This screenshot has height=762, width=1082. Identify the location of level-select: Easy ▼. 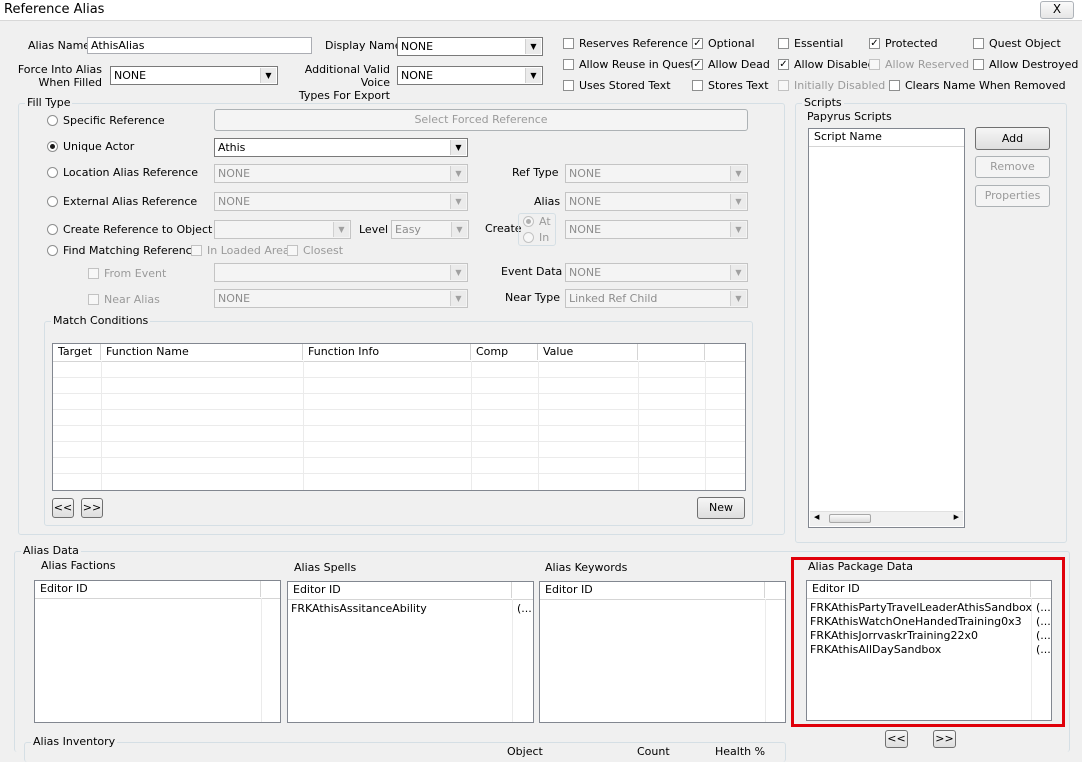
(430, 229).